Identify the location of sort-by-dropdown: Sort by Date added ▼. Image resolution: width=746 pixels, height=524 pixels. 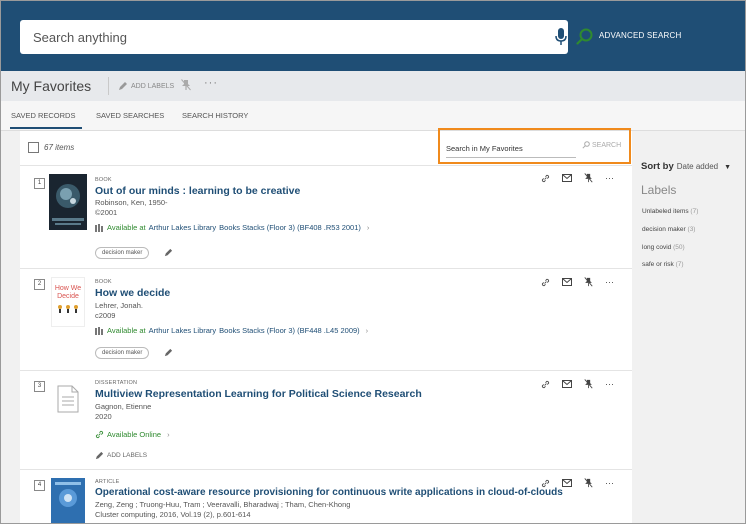
(686, 166).